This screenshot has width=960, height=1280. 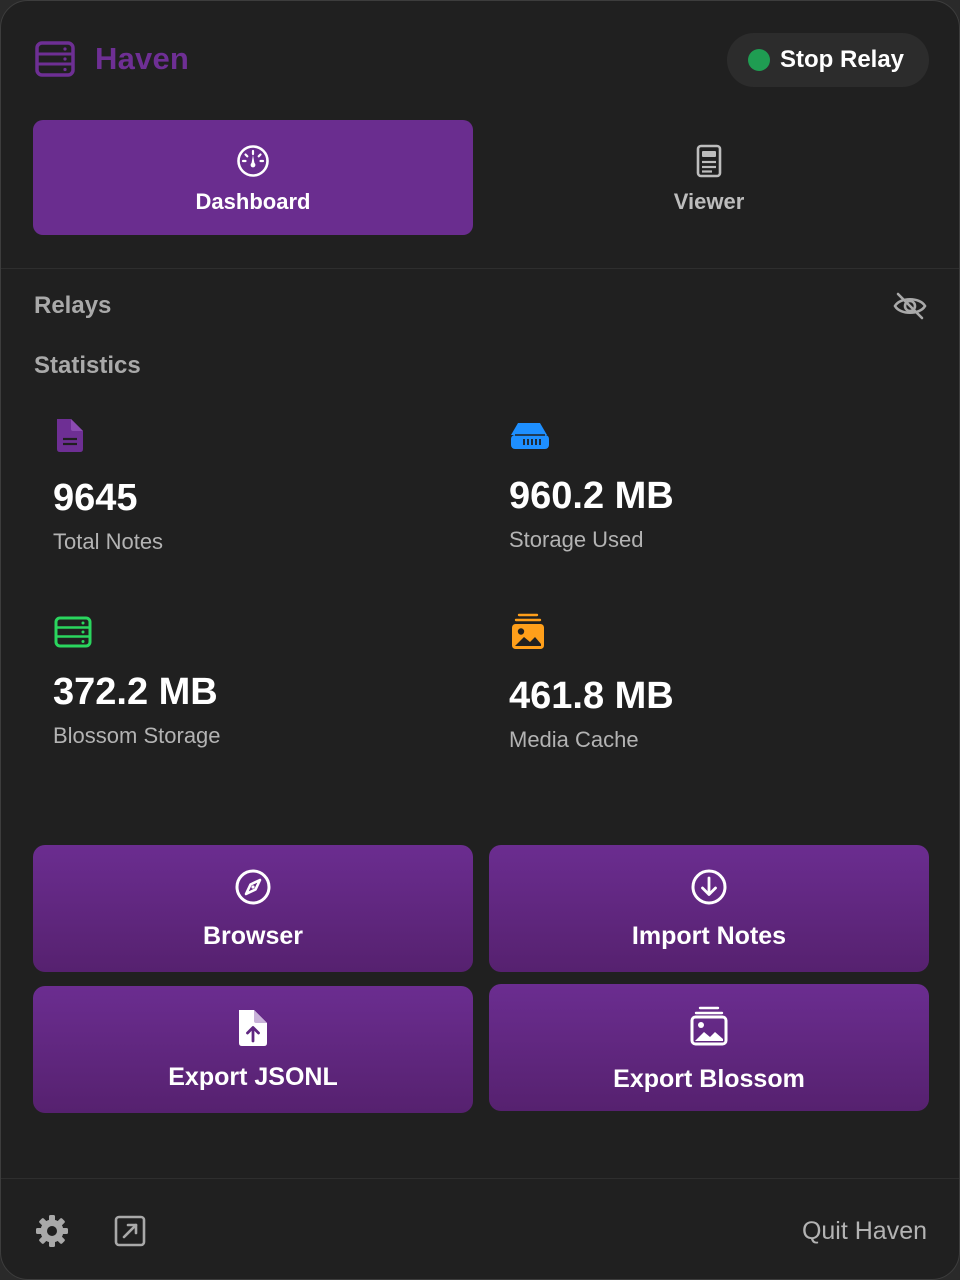 What do you see at coordinates (130, 1231) in the screenshot?
I see `open-window-icon` at bounding box center [130, 1231].